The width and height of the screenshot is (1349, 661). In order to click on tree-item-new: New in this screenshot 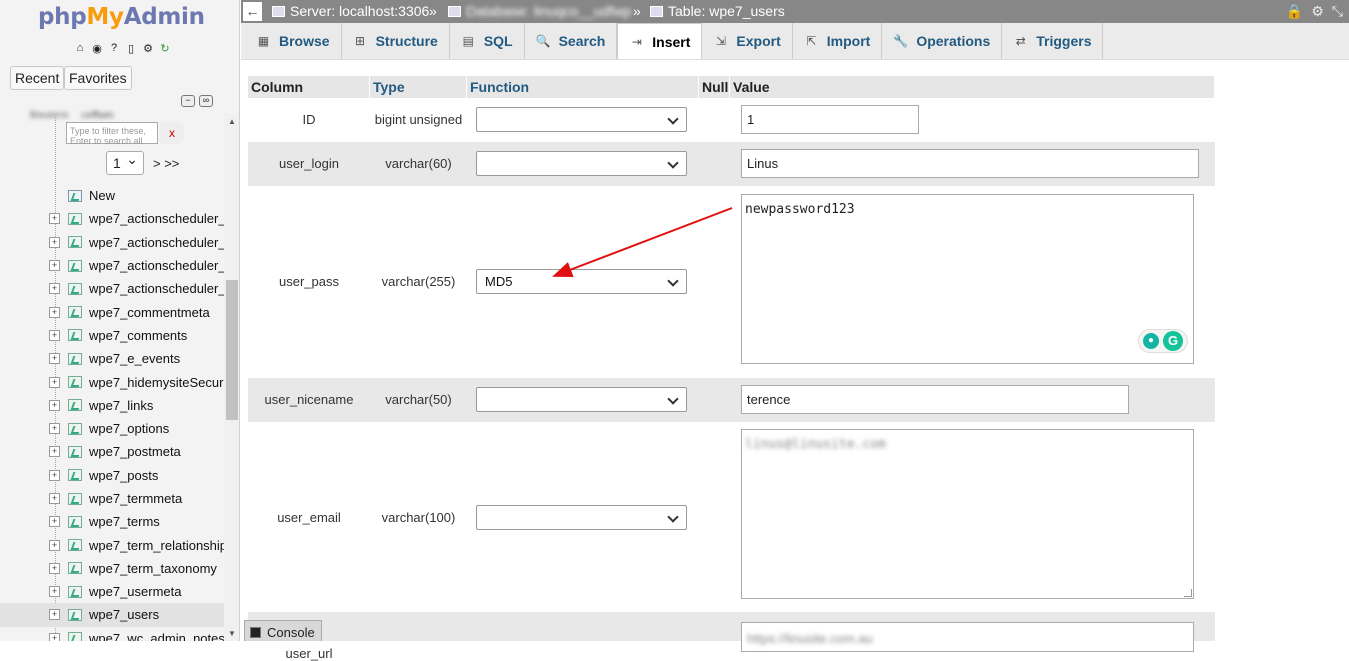, I will do `click(112, 195)`.